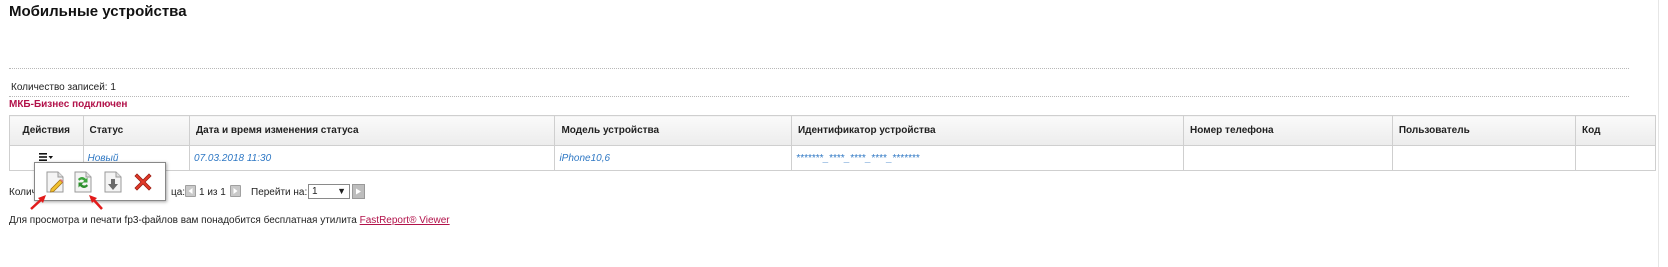  I want to click on cell-phone, so click(1288, 158).